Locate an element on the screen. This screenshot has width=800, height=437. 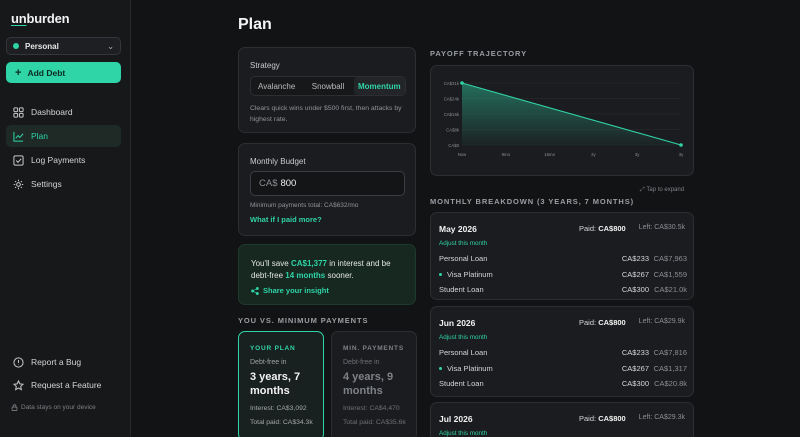
sidebar-item-dashboard: Dashboard is located at coordinates (63, 112).